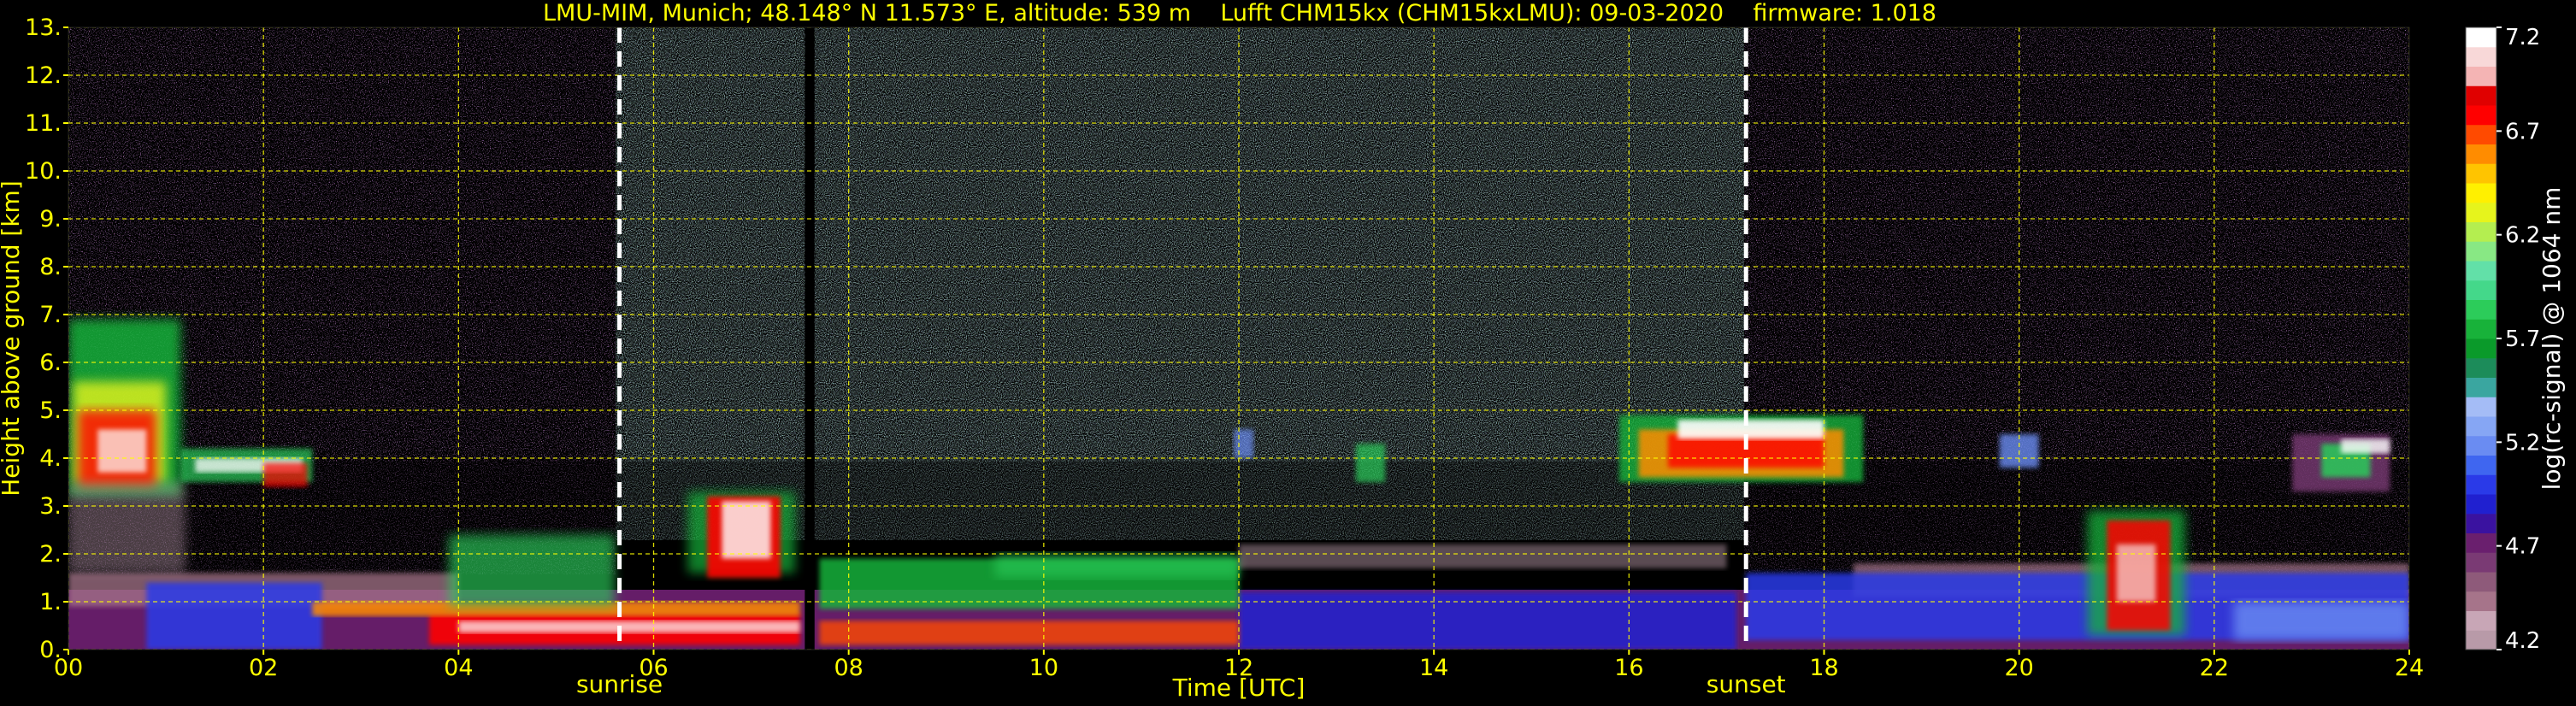  What do you see at coordinates (46, 339) in the screenshot?
I see `y-axis: 0.1.2.3.4.5.6.7.8.9.10.11.12.13.` at bounding box center [46, 339].